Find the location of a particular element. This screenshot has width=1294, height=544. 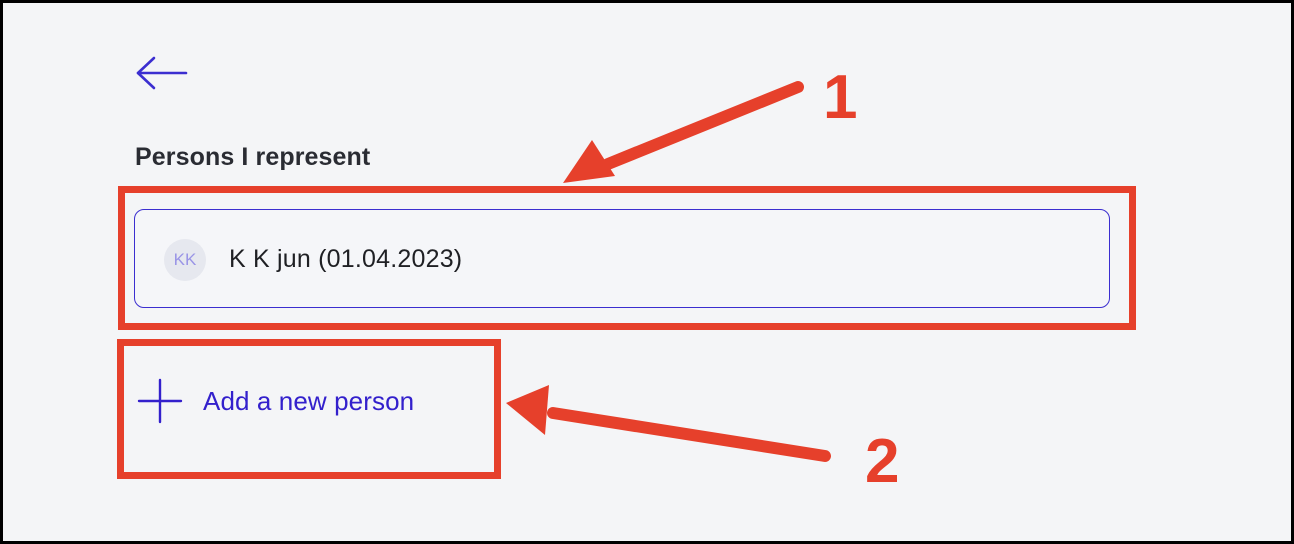

arrow-2-icon is located at coordinates (668, 423).